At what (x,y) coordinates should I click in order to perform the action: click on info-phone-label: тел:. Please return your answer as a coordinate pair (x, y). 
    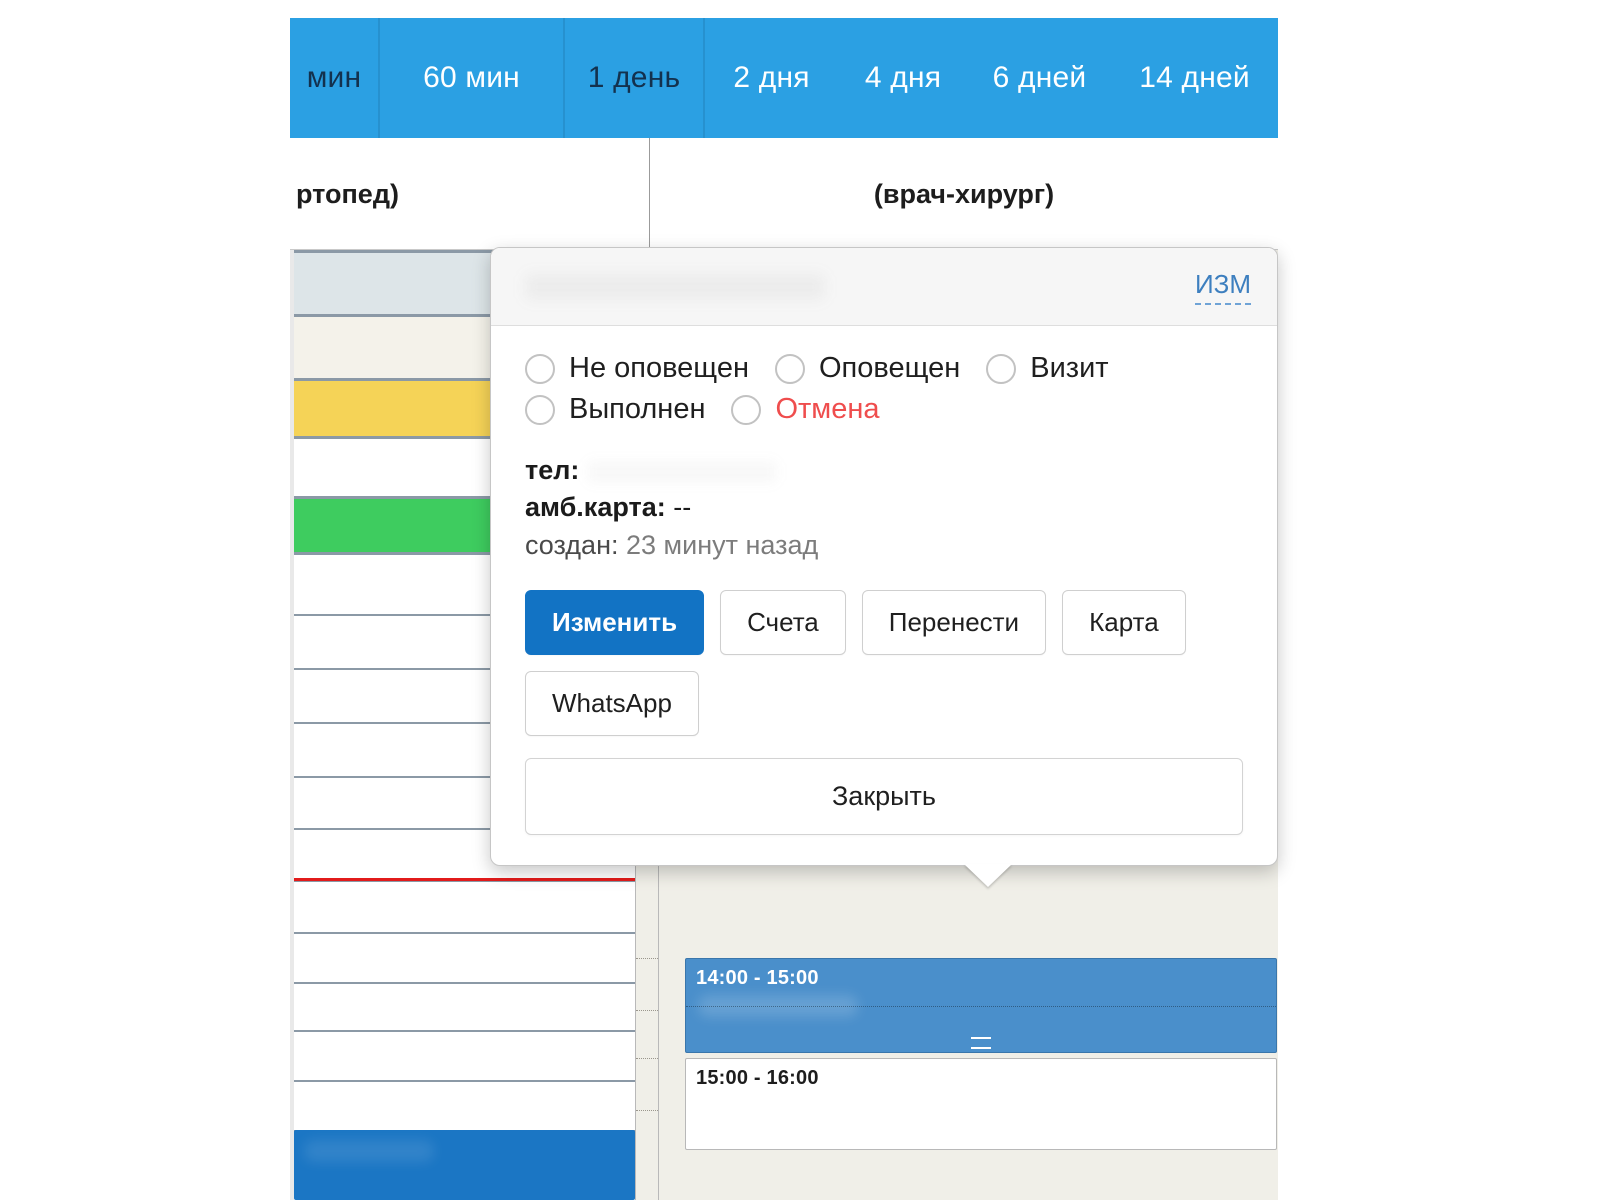
    Looking at the image, I should click on (552, 470).